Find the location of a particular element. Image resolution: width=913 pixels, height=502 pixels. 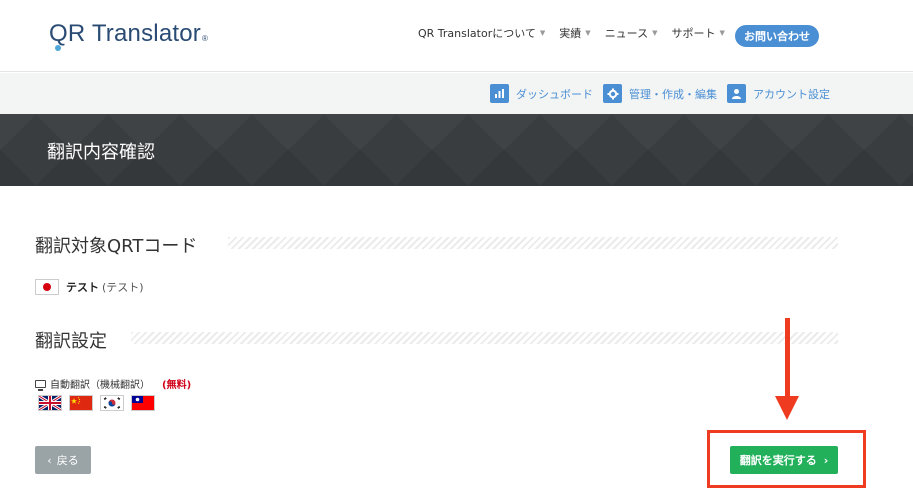

uk-flag-icon is located at coordinates (50, 403).